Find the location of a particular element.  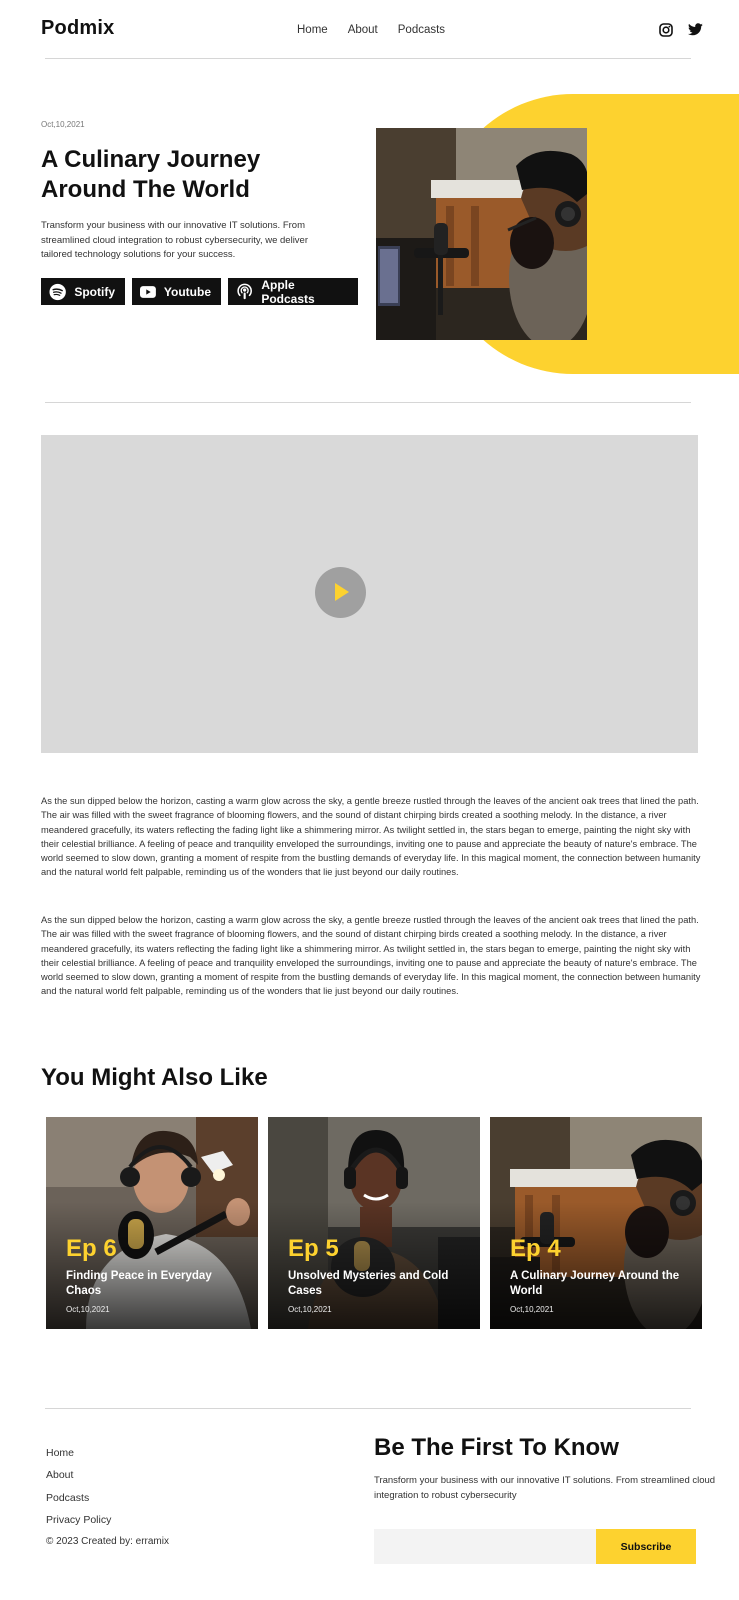

copyright: © 2023 Created by: erramix is located at coordinates (107, 1541).